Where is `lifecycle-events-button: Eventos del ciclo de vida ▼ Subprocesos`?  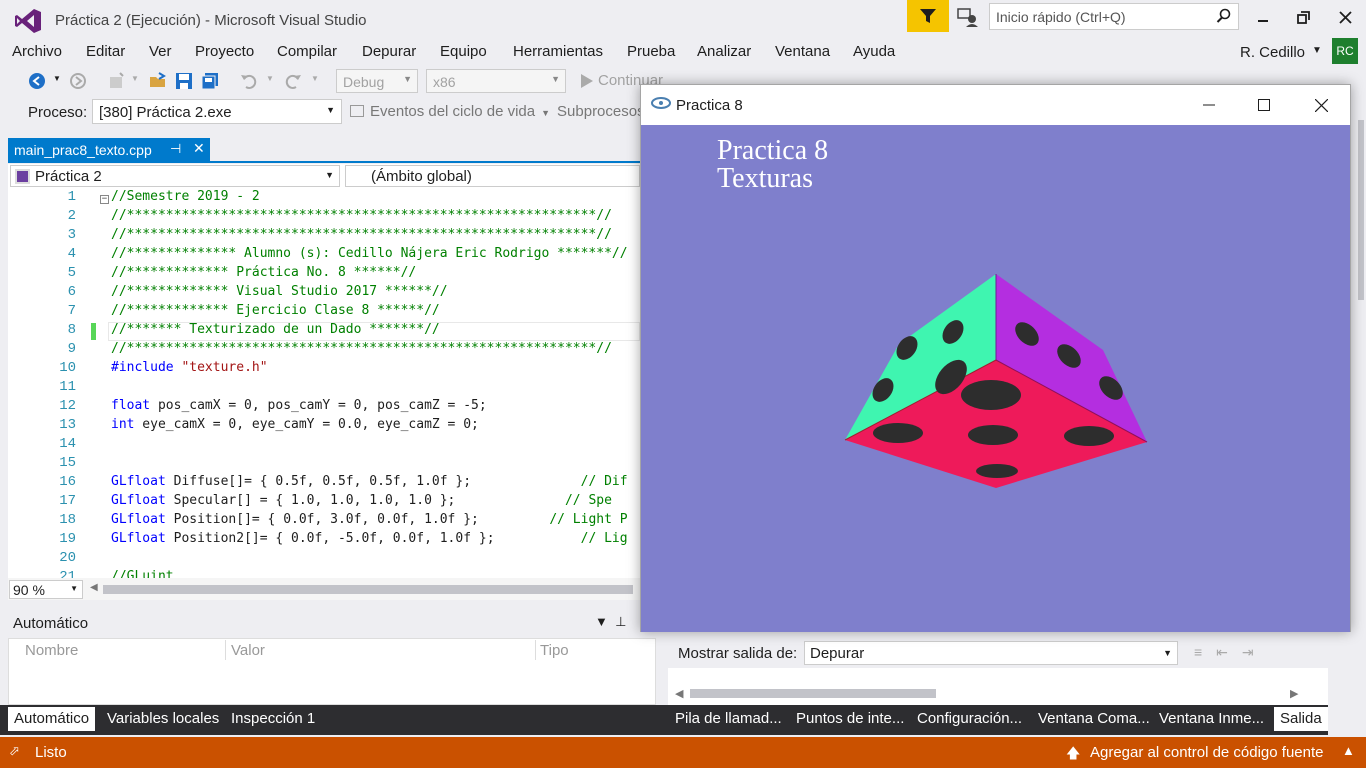
lifecycle-events-button: Eventos del ciclo de vida ▼ Subprocesos is located at coordinates (497, 111).